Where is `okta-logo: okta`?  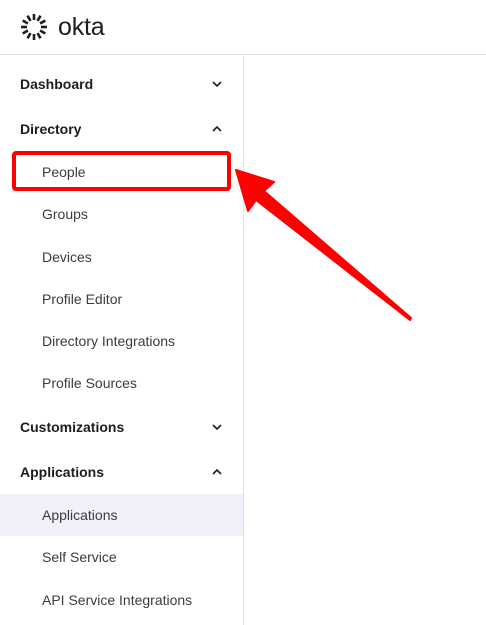
okta-logo: okta is located at coordinates (62, 27).